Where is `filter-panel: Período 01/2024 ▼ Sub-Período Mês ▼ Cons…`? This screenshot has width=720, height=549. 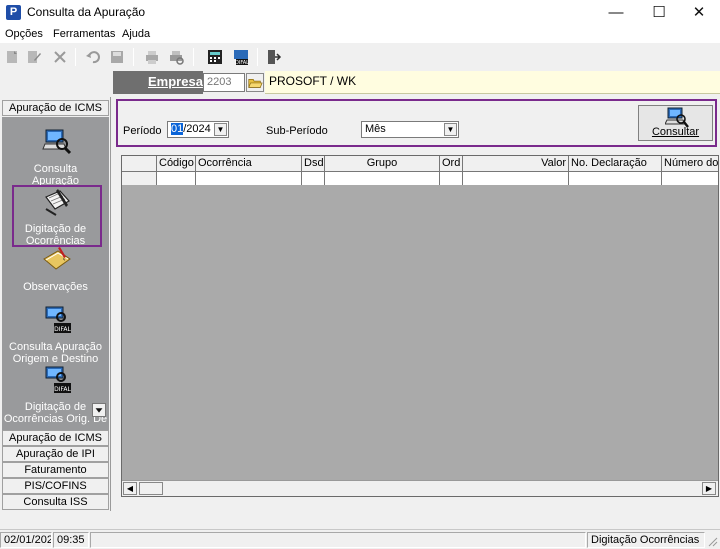 filter-panel: Período 01/2024 ▼ Sub-Período Mês ▼ Cons… is located at coordinates (416, 123).